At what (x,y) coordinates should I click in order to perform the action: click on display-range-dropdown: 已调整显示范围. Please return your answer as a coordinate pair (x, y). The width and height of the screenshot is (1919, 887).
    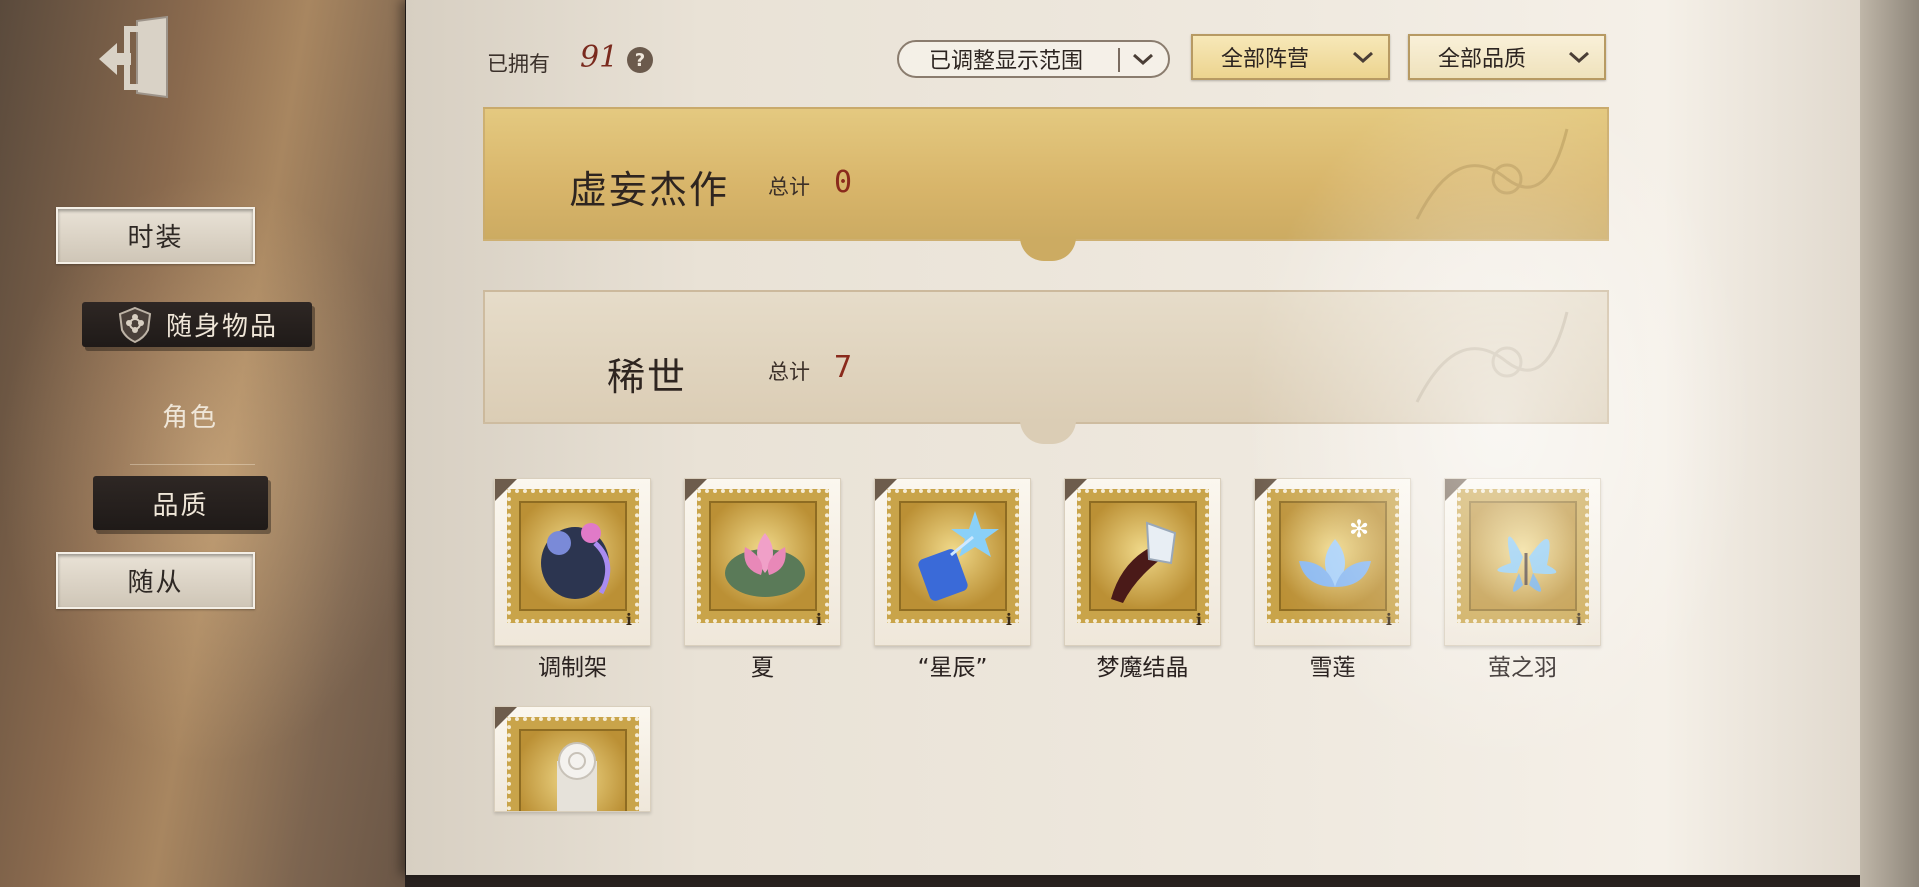
    Looking at the image, I should click on (1033, 59).